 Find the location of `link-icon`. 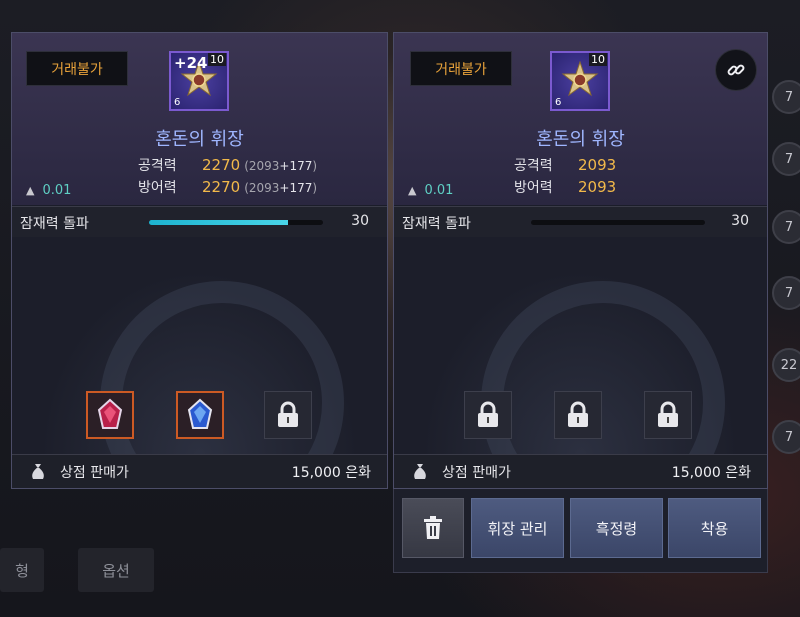

link-icon is located at coordinates (736, 70).